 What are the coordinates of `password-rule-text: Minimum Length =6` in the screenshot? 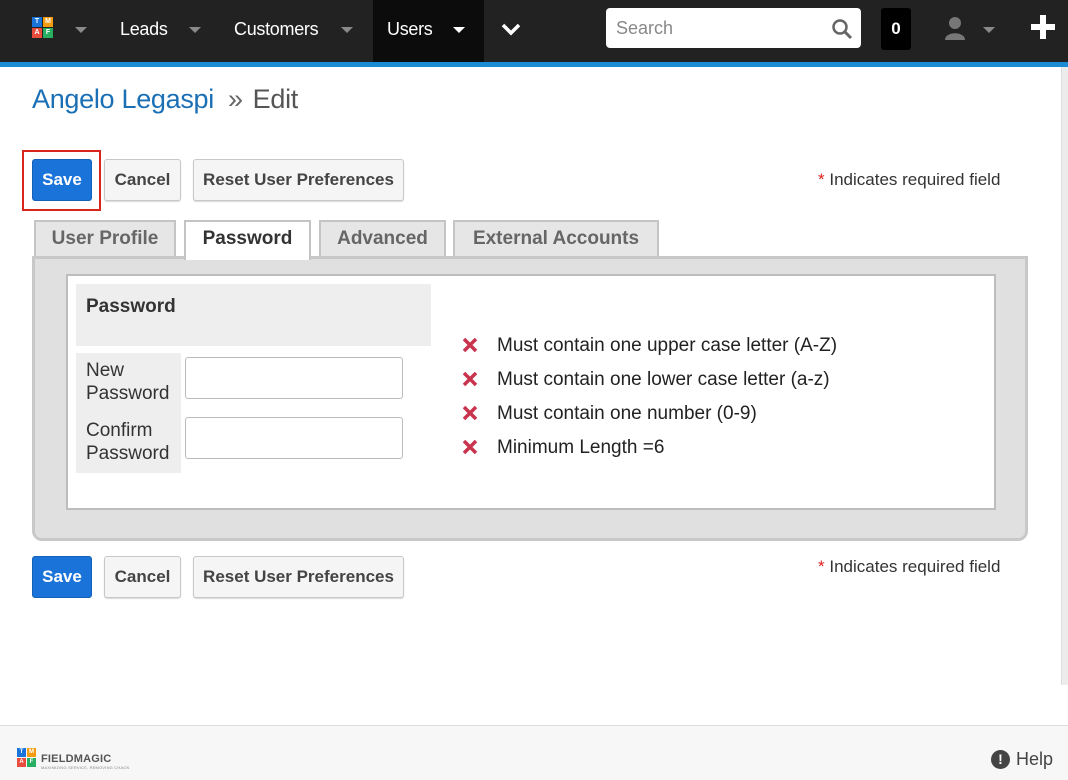 It's located at (581, 447).